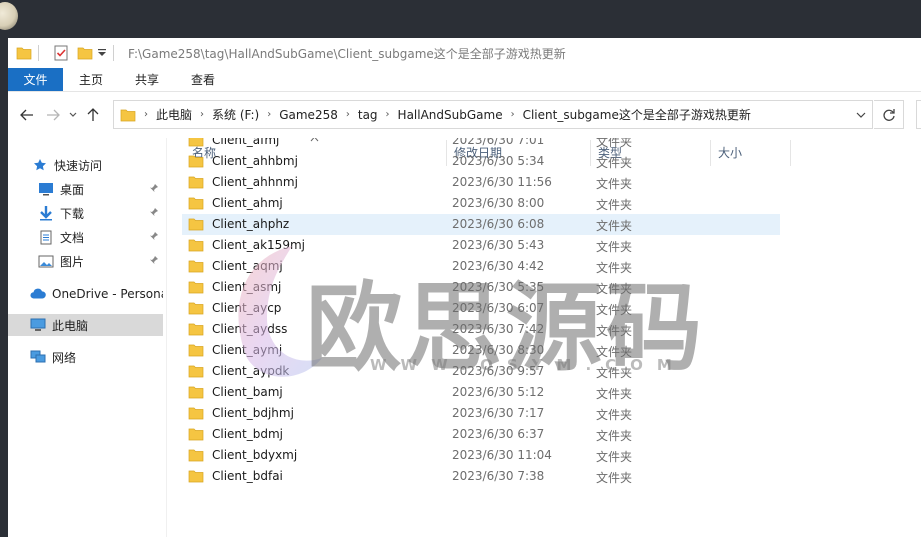 The height and width of the screenshot is (537, 921). Describe the element at coordinates (498, 329) in the screenshot. I see `file-date: 2023/6/30 7:42` at that location.